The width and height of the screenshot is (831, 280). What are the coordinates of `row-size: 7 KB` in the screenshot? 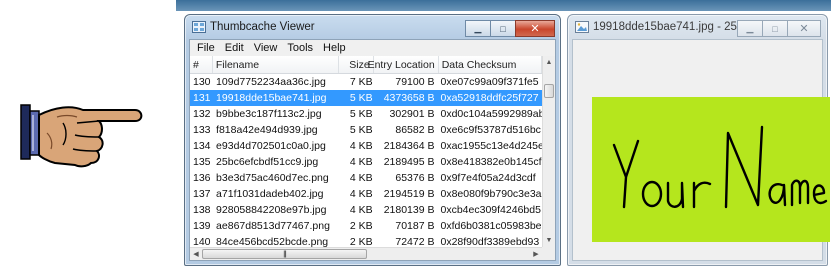 It's located at (361, 82).